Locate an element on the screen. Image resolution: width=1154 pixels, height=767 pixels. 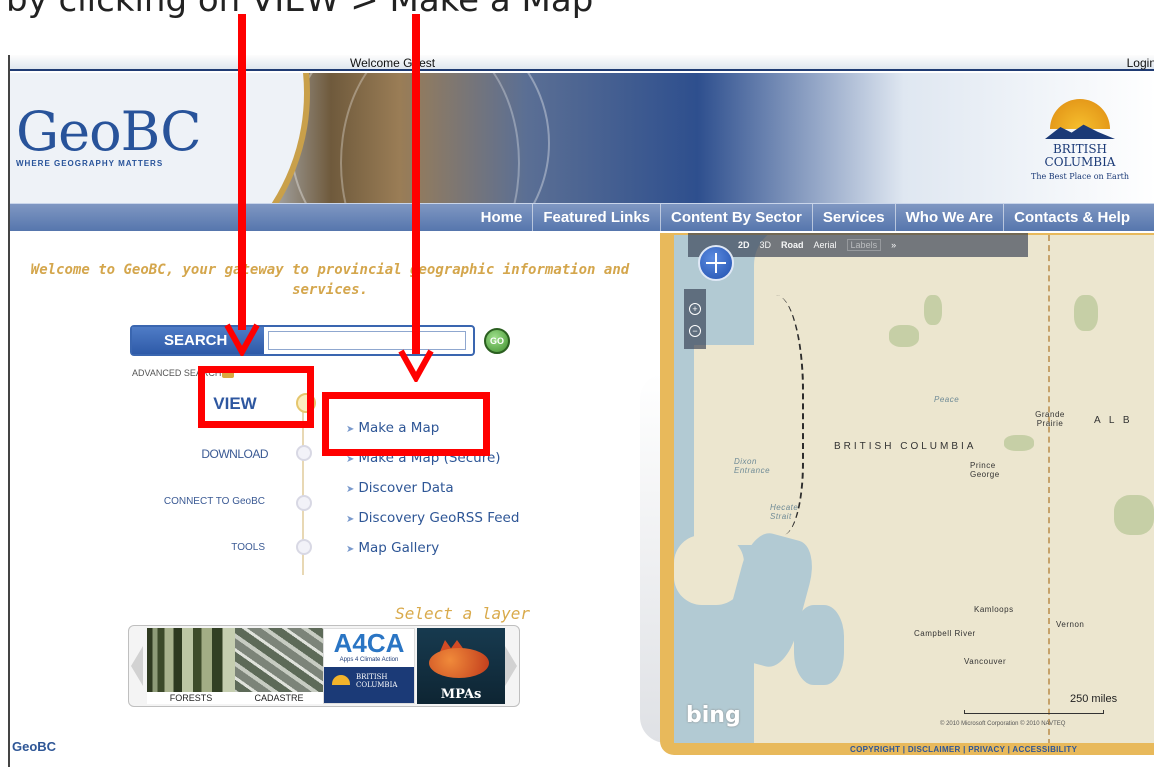
zoom-in-icon: + is located at coordinates (695, 309).